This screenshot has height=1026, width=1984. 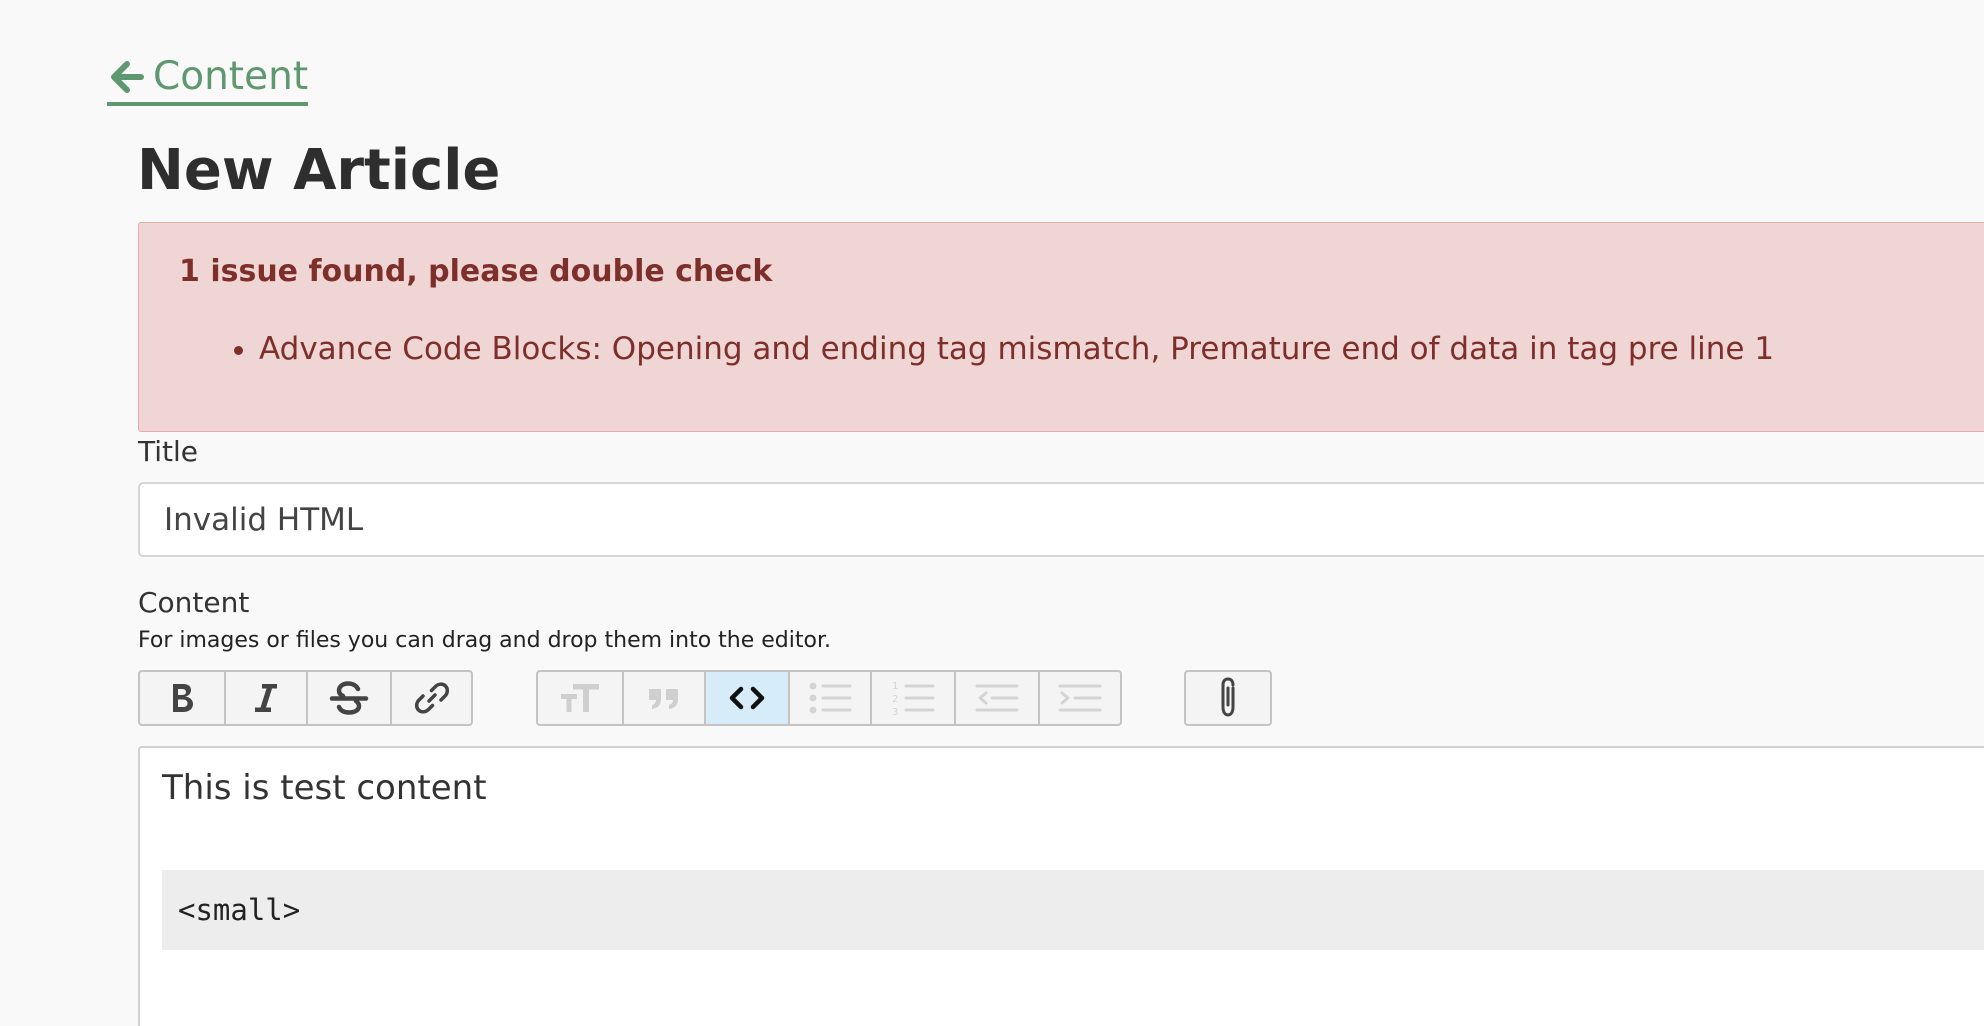 I want to click on increase-indent-icon, so click(x=1080, y=698).